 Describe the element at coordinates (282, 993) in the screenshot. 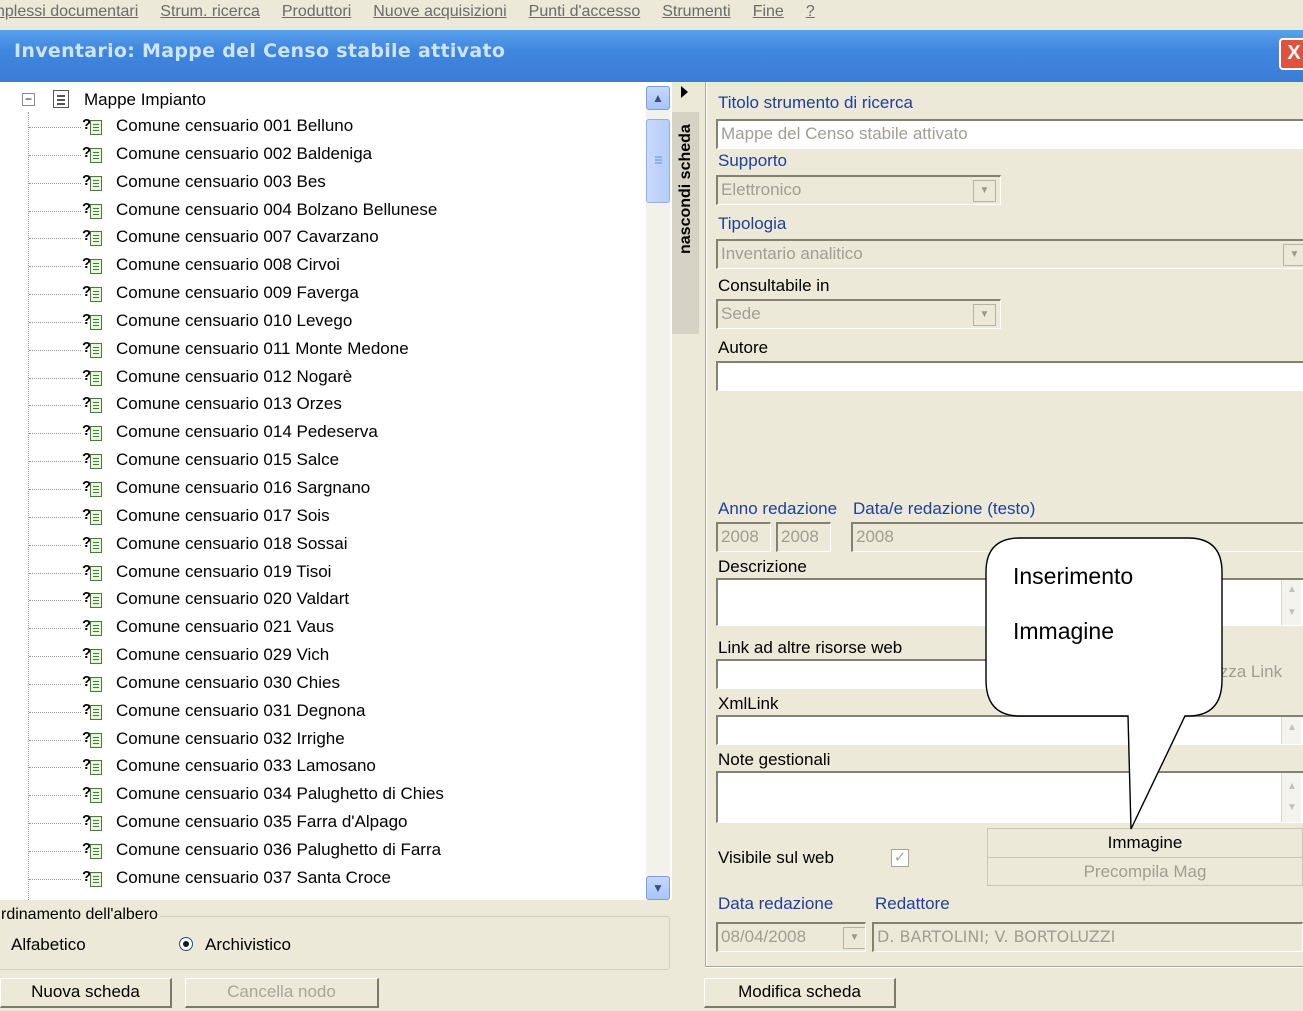

I see `delete-node-button: Cancella nodo` at that location.